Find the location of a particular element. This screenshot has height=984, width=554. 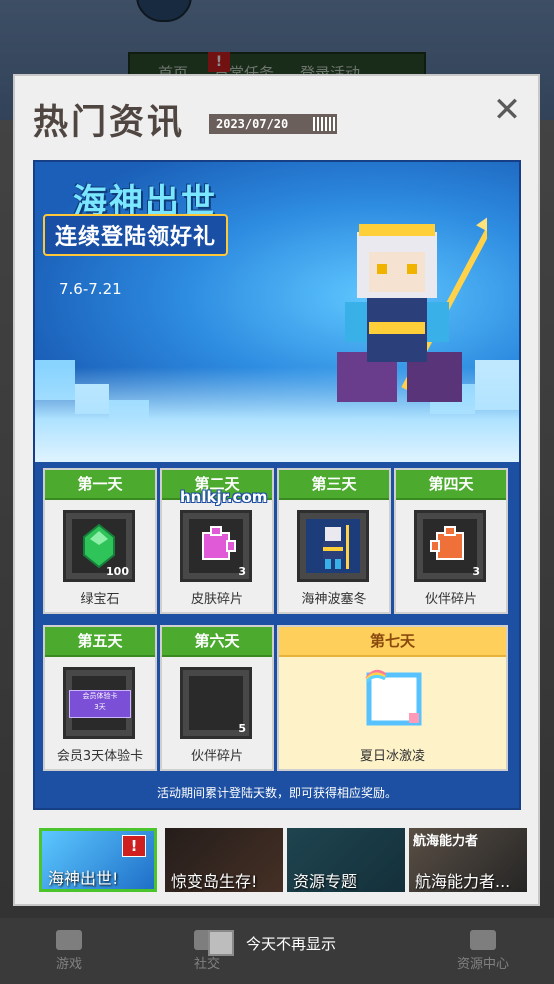

dont-show-today-checkbox: 今天不再显示 is located at coordinates (272, 943).